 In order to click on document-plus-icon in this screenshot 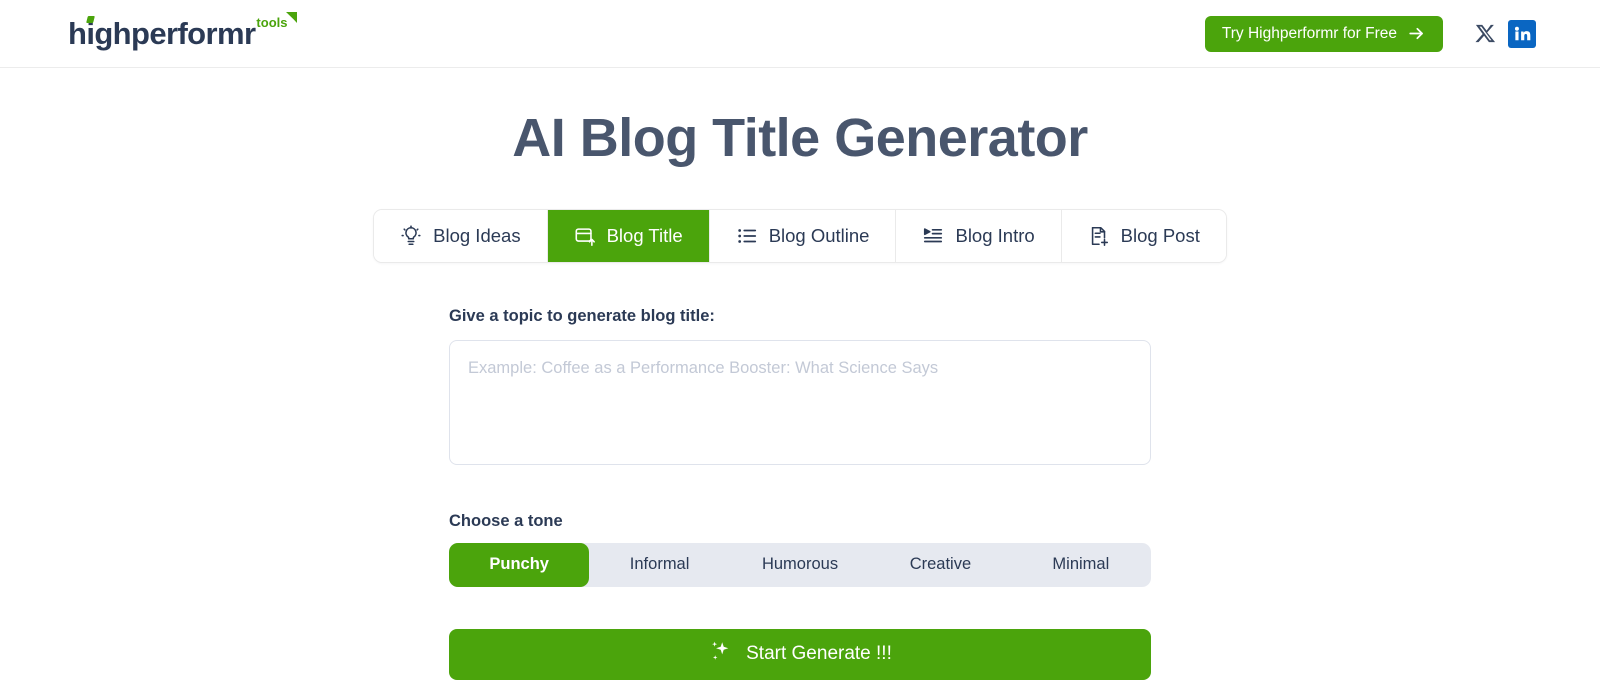, I will do `click(1099, 236)`.